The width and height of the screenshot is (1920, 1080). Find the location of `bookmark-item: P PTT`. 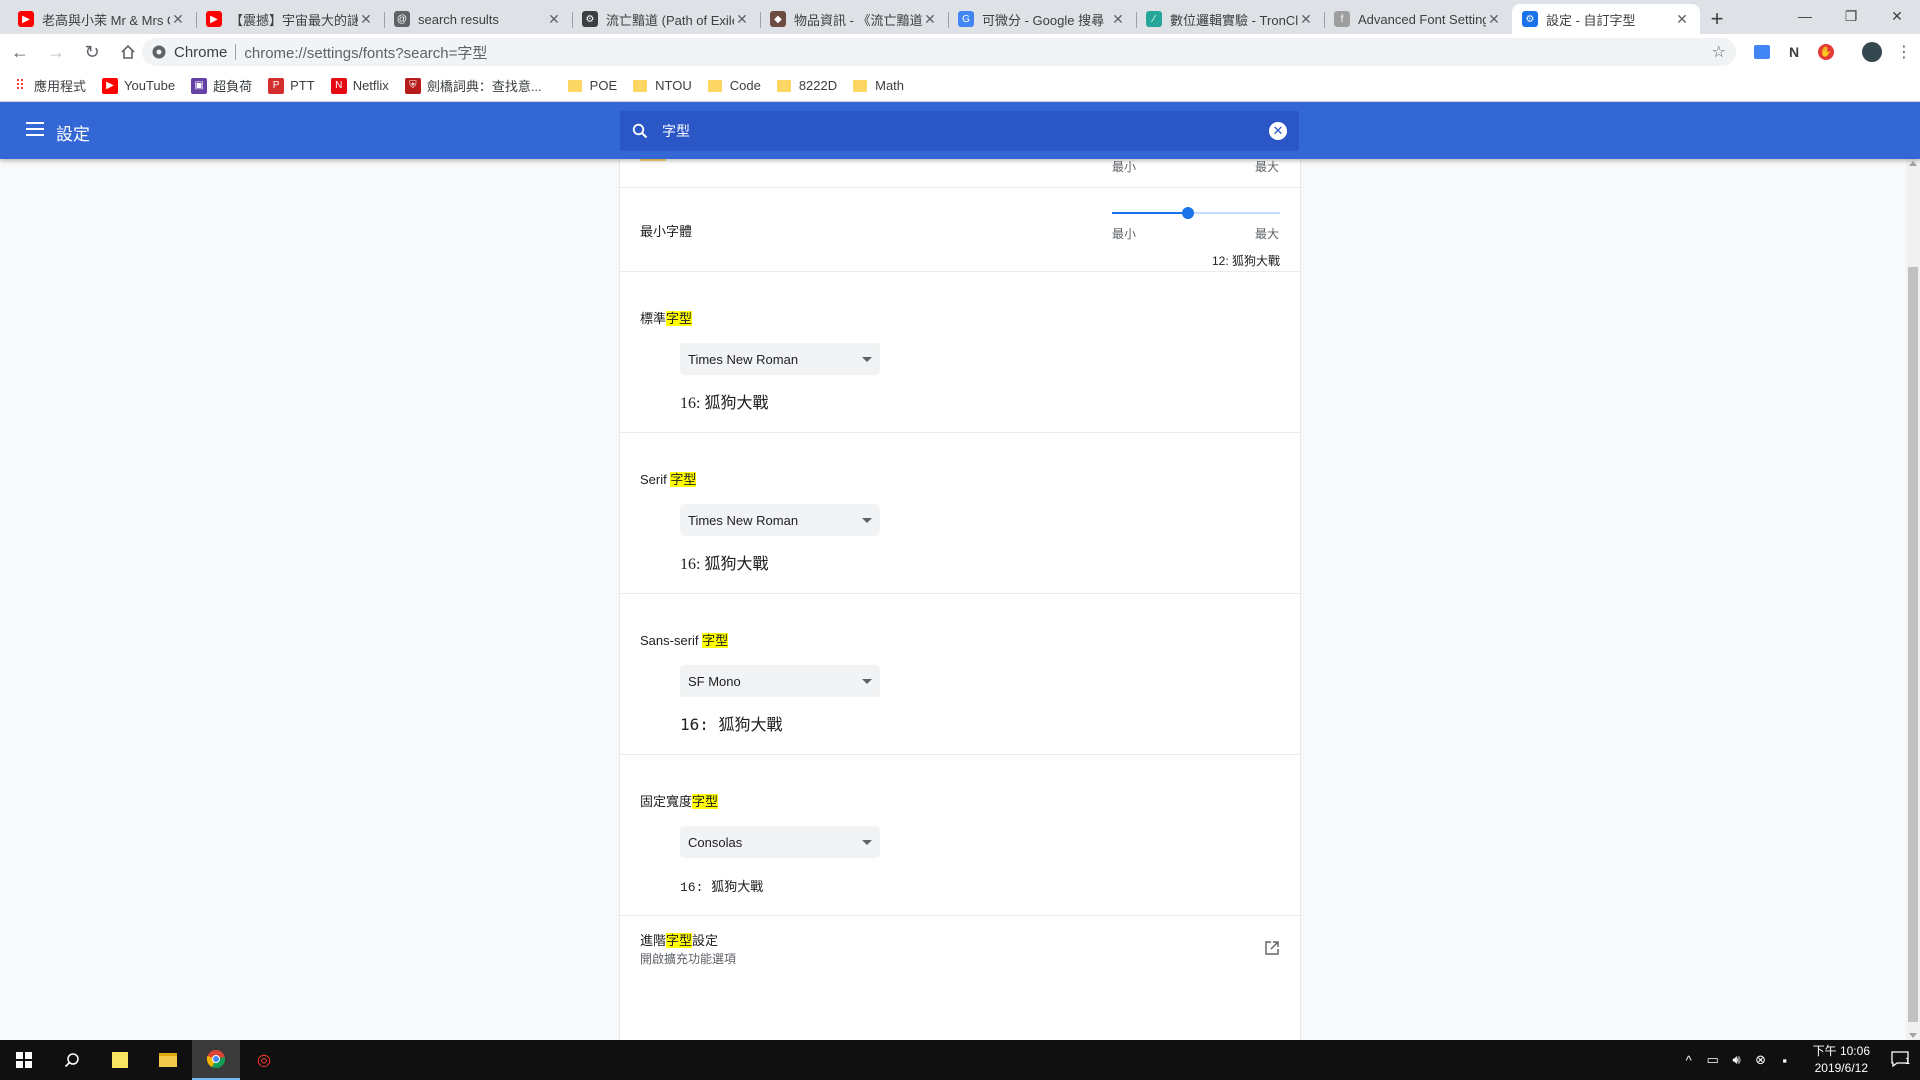

bookmark-item: P PTT is located at coordinates (291, 85).